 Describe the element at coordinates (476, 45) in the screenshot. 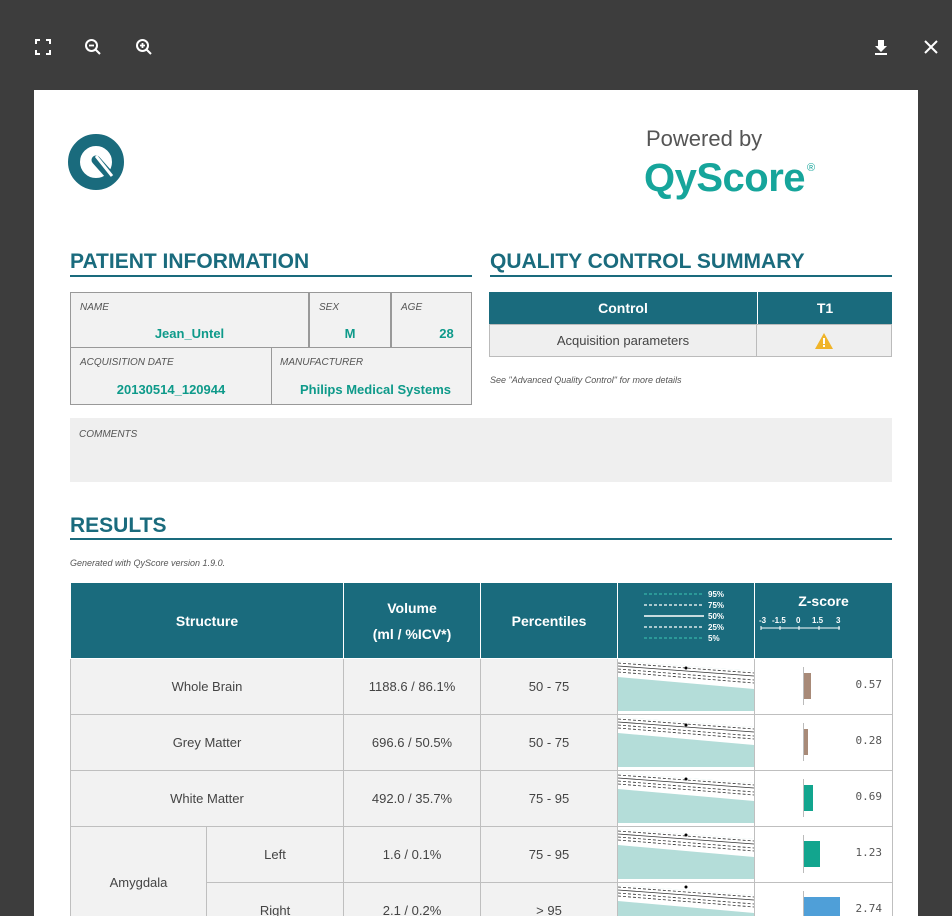

I see `viewer-toolbar` at that location.